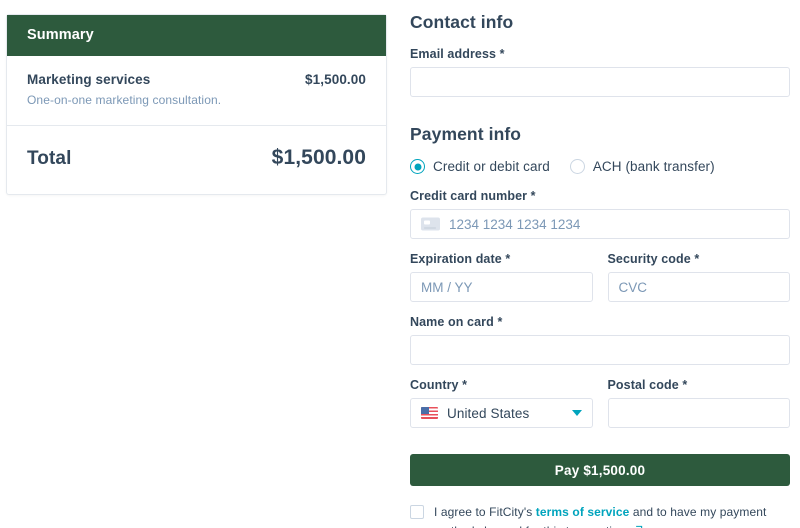 The image size is (800, 528). I want to click on total-label: Total, so click(49, 158).